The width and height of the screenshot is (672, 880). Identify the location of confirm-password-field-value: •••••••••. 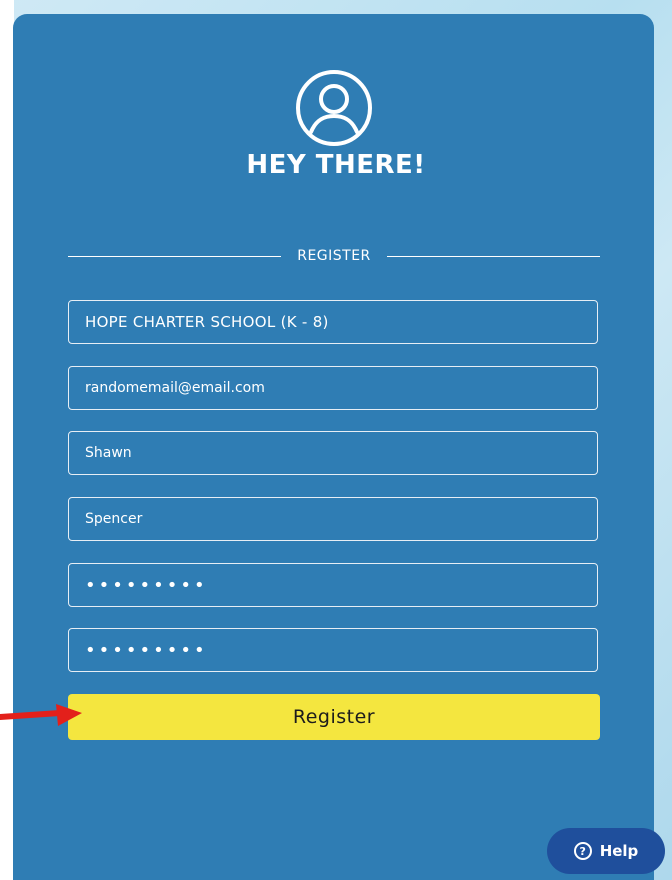
(146, 650).